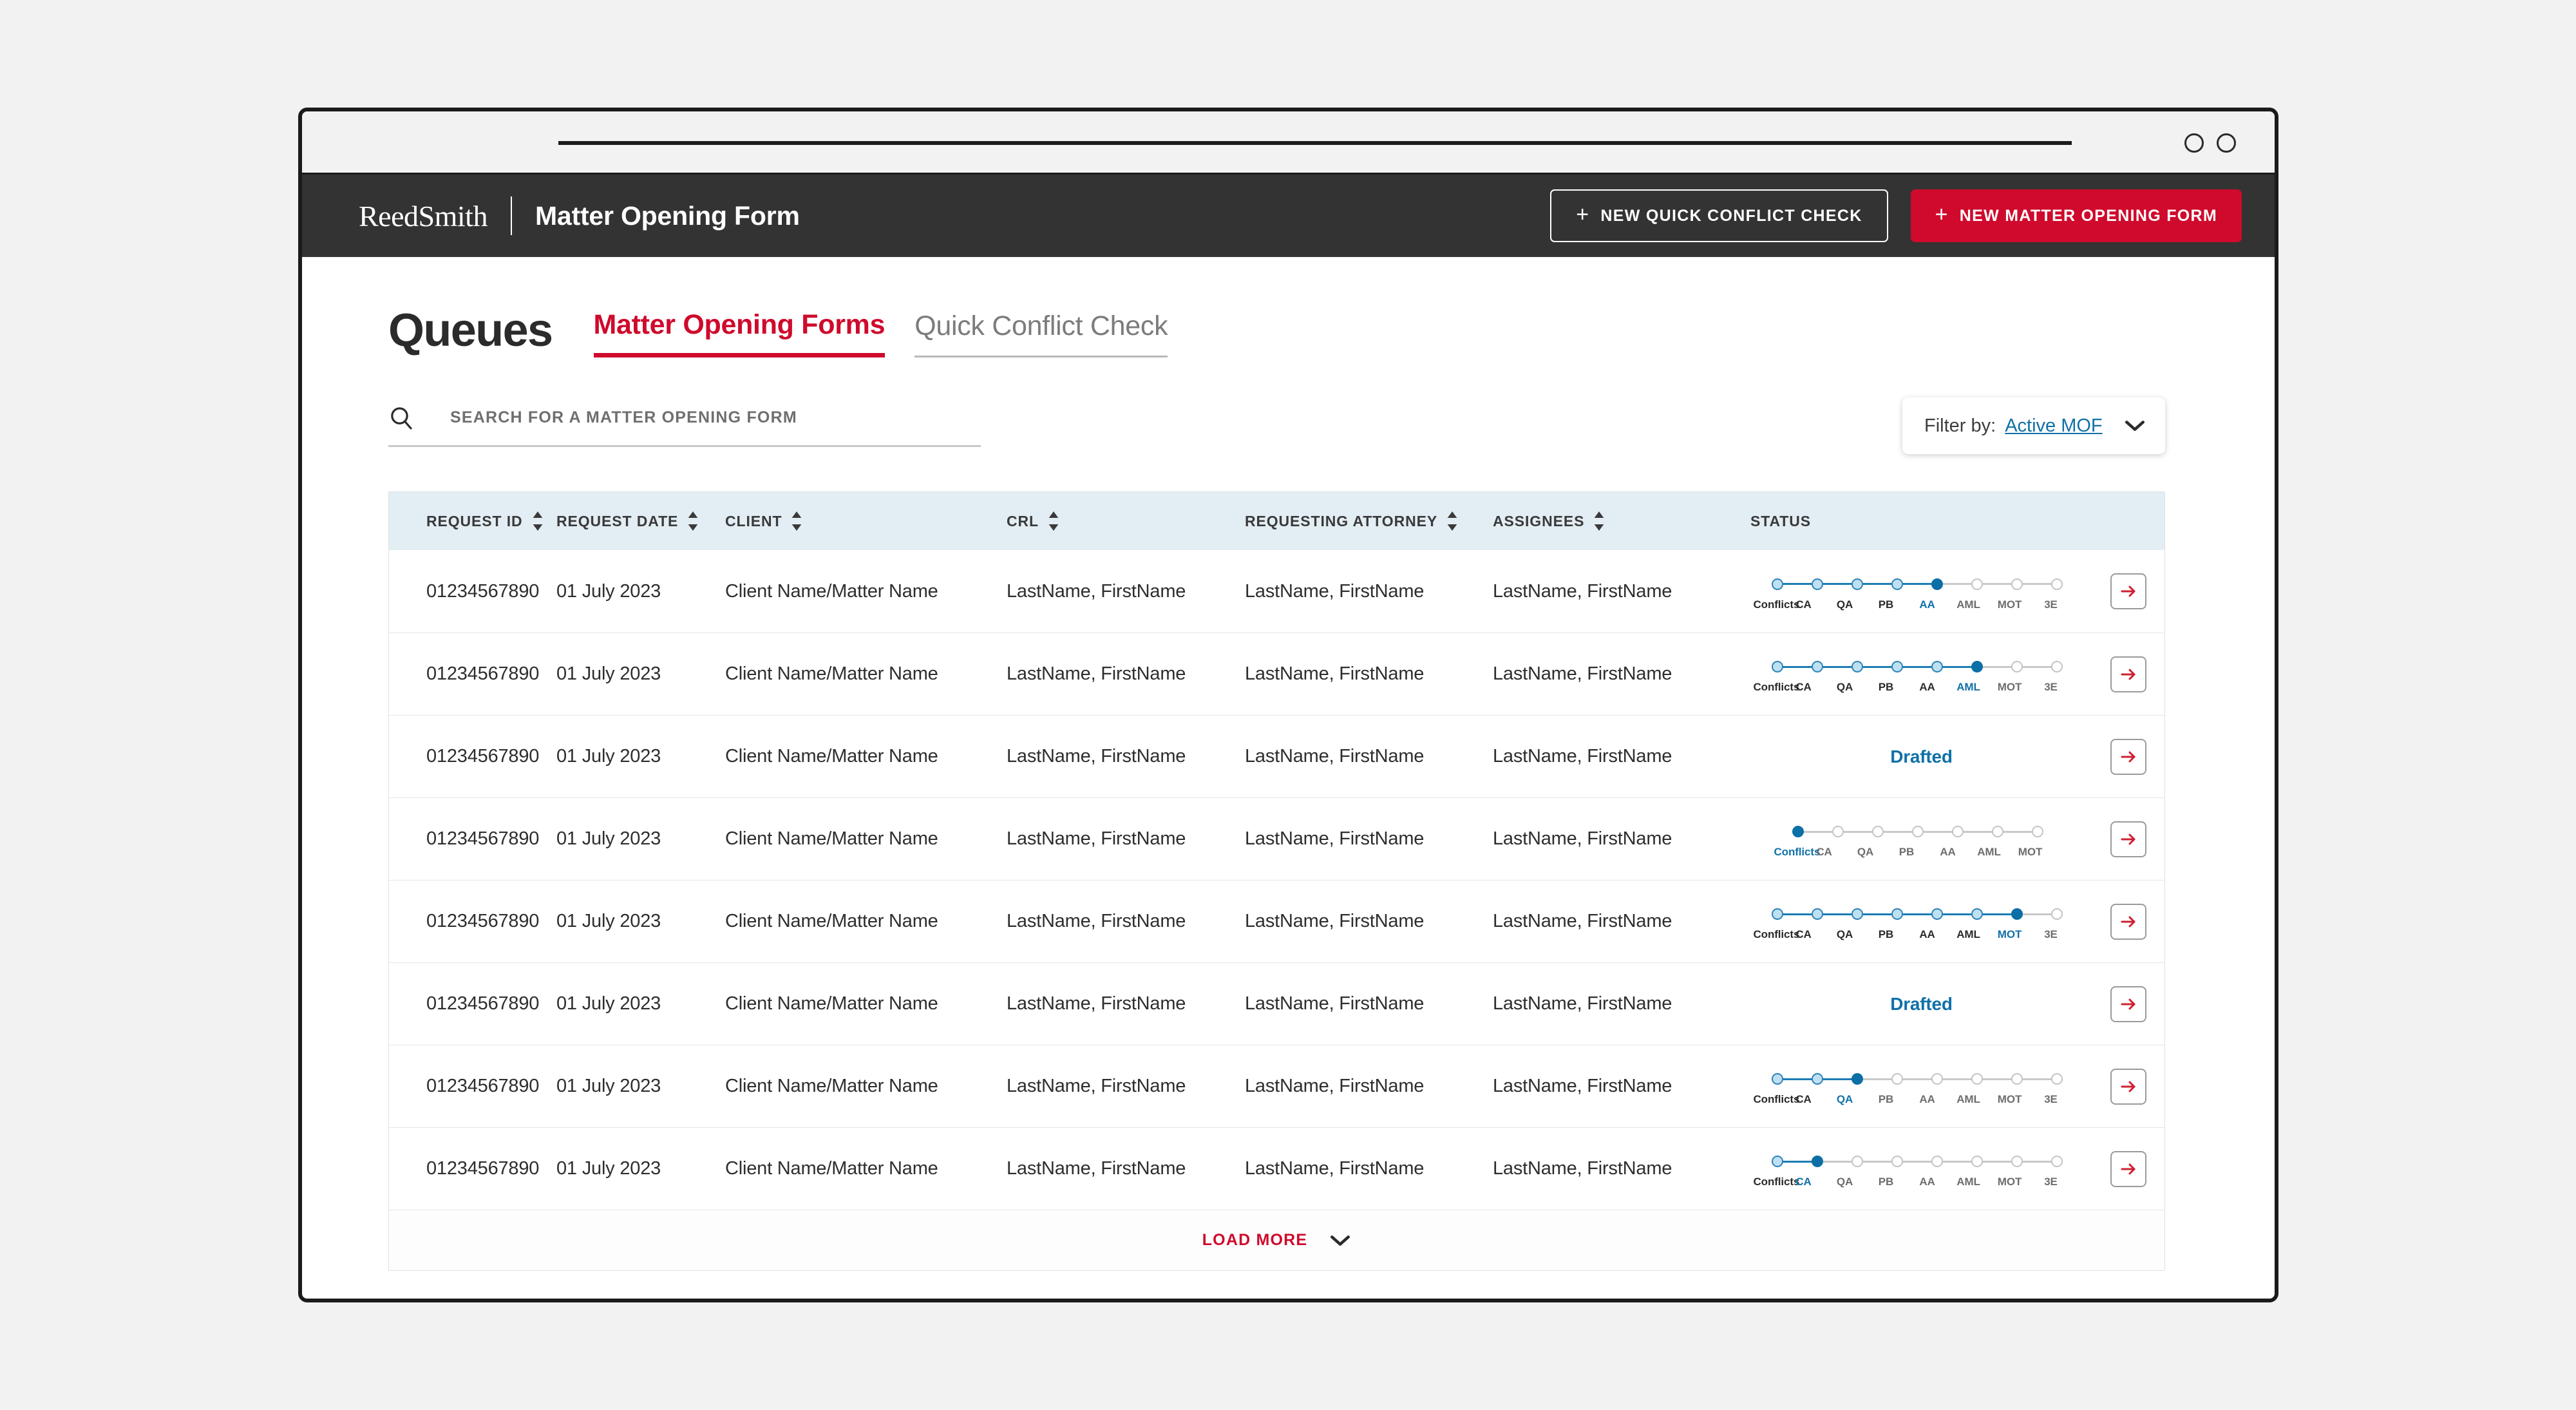  I want to click on cell-requesting-attorney: LastName, FirstName, so click(1335, 1168).